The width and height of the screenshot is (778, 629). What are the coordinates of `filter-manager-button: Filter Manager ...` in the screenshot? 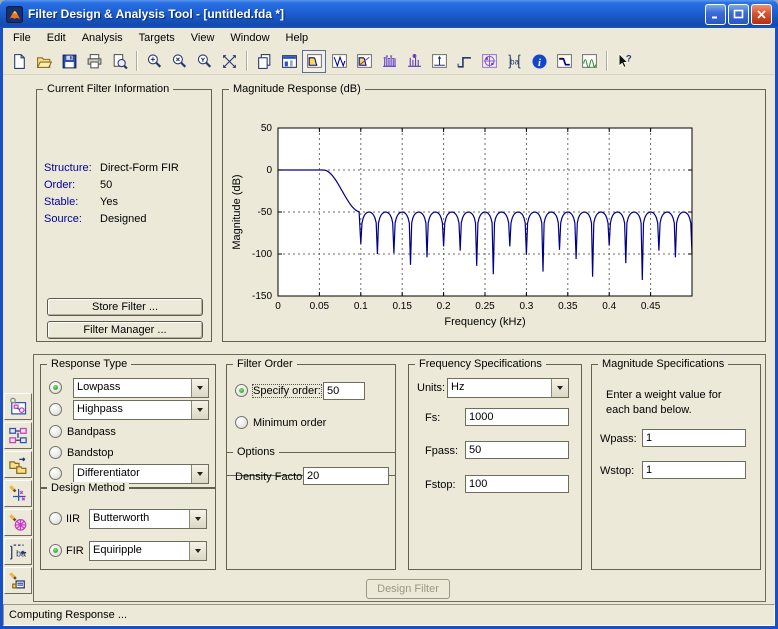 It's located at (125, 330).